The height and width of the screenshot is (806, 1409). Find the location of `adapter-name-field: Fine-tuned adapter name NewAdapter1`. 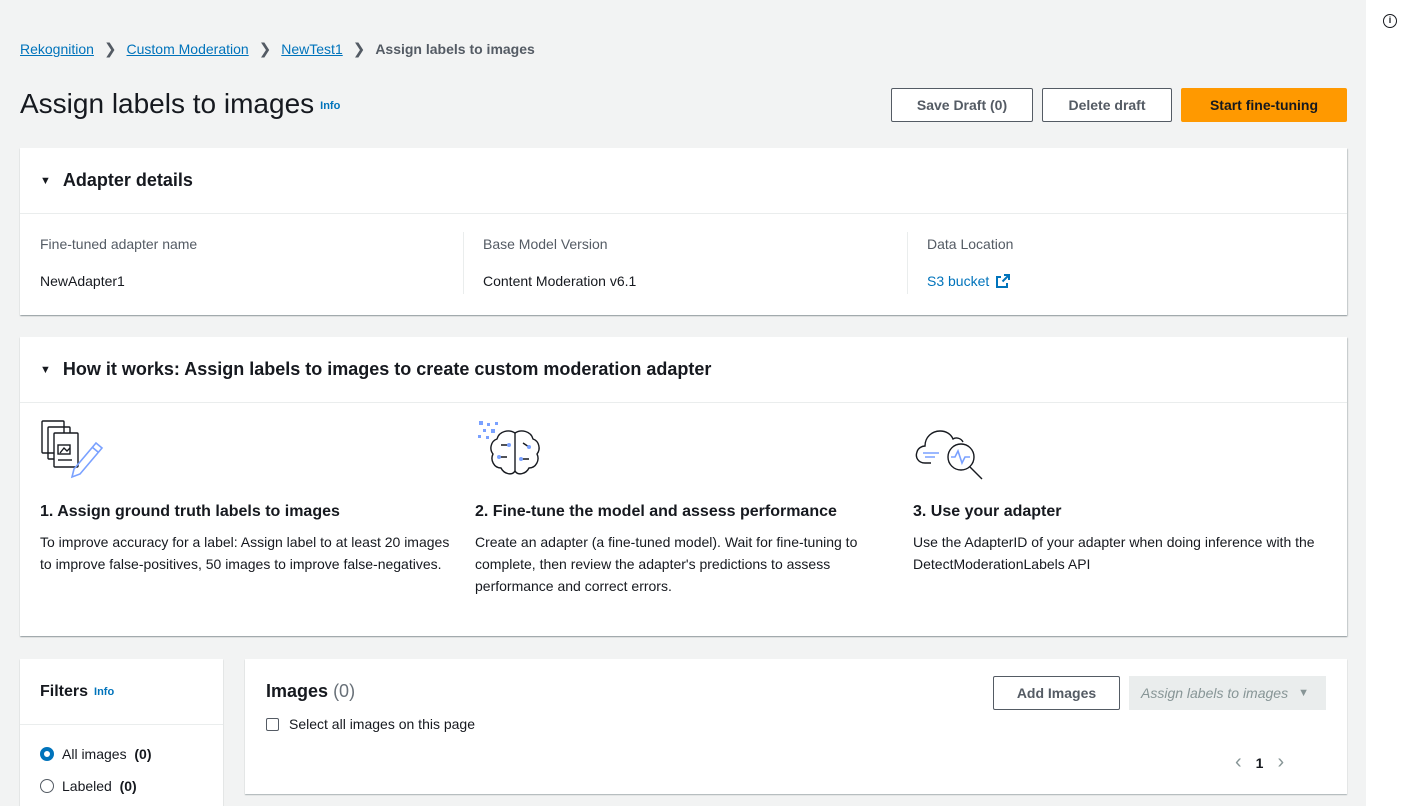

adapter-name-field: Fine-tuned adapter name NewAdapter1 is located at coordinates (118, 262).